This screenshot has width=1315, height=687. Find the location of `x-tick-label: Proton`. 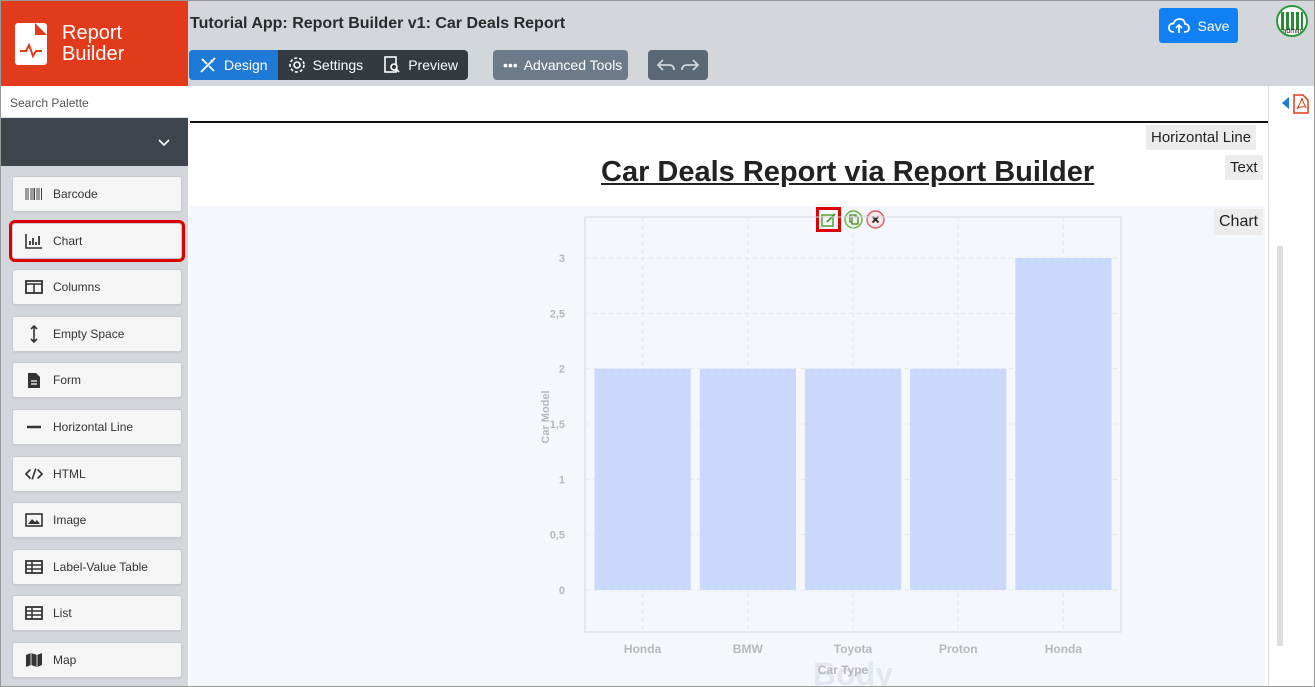

x-tick-label: Proton is located at coordinates (958, 649).